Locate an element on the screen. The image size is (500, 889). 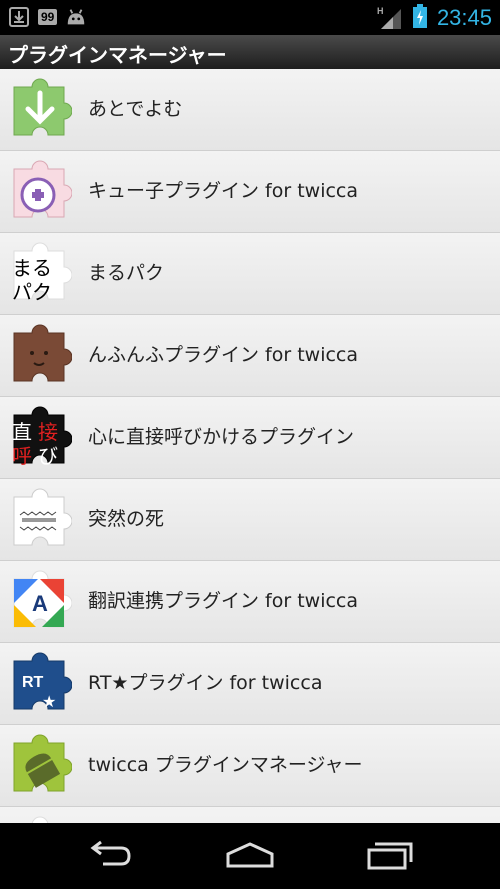
svg-text: び is located at coordinates (48, 456).